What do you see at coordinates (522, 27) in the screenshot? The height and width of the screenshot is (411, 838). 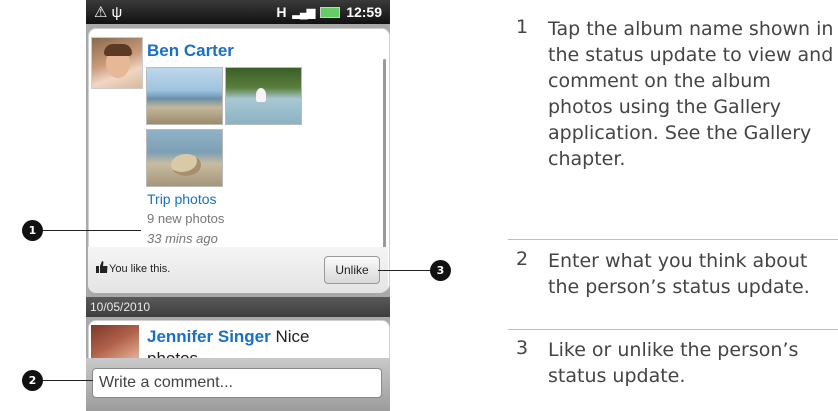 I see `legend-number: 1` at bounding box center [522, 27].